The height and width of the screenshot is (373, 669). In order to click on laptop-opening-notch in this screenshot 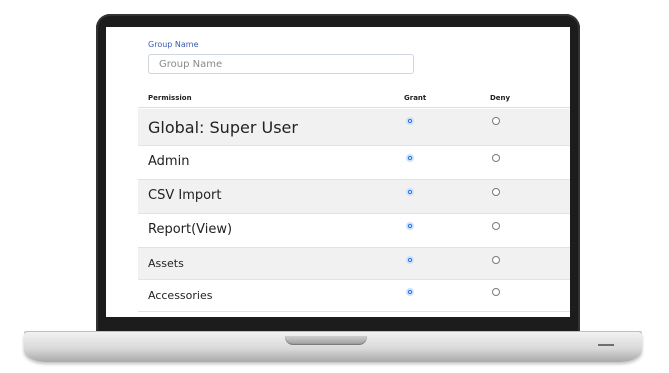, I will do `click(326, 340)`.